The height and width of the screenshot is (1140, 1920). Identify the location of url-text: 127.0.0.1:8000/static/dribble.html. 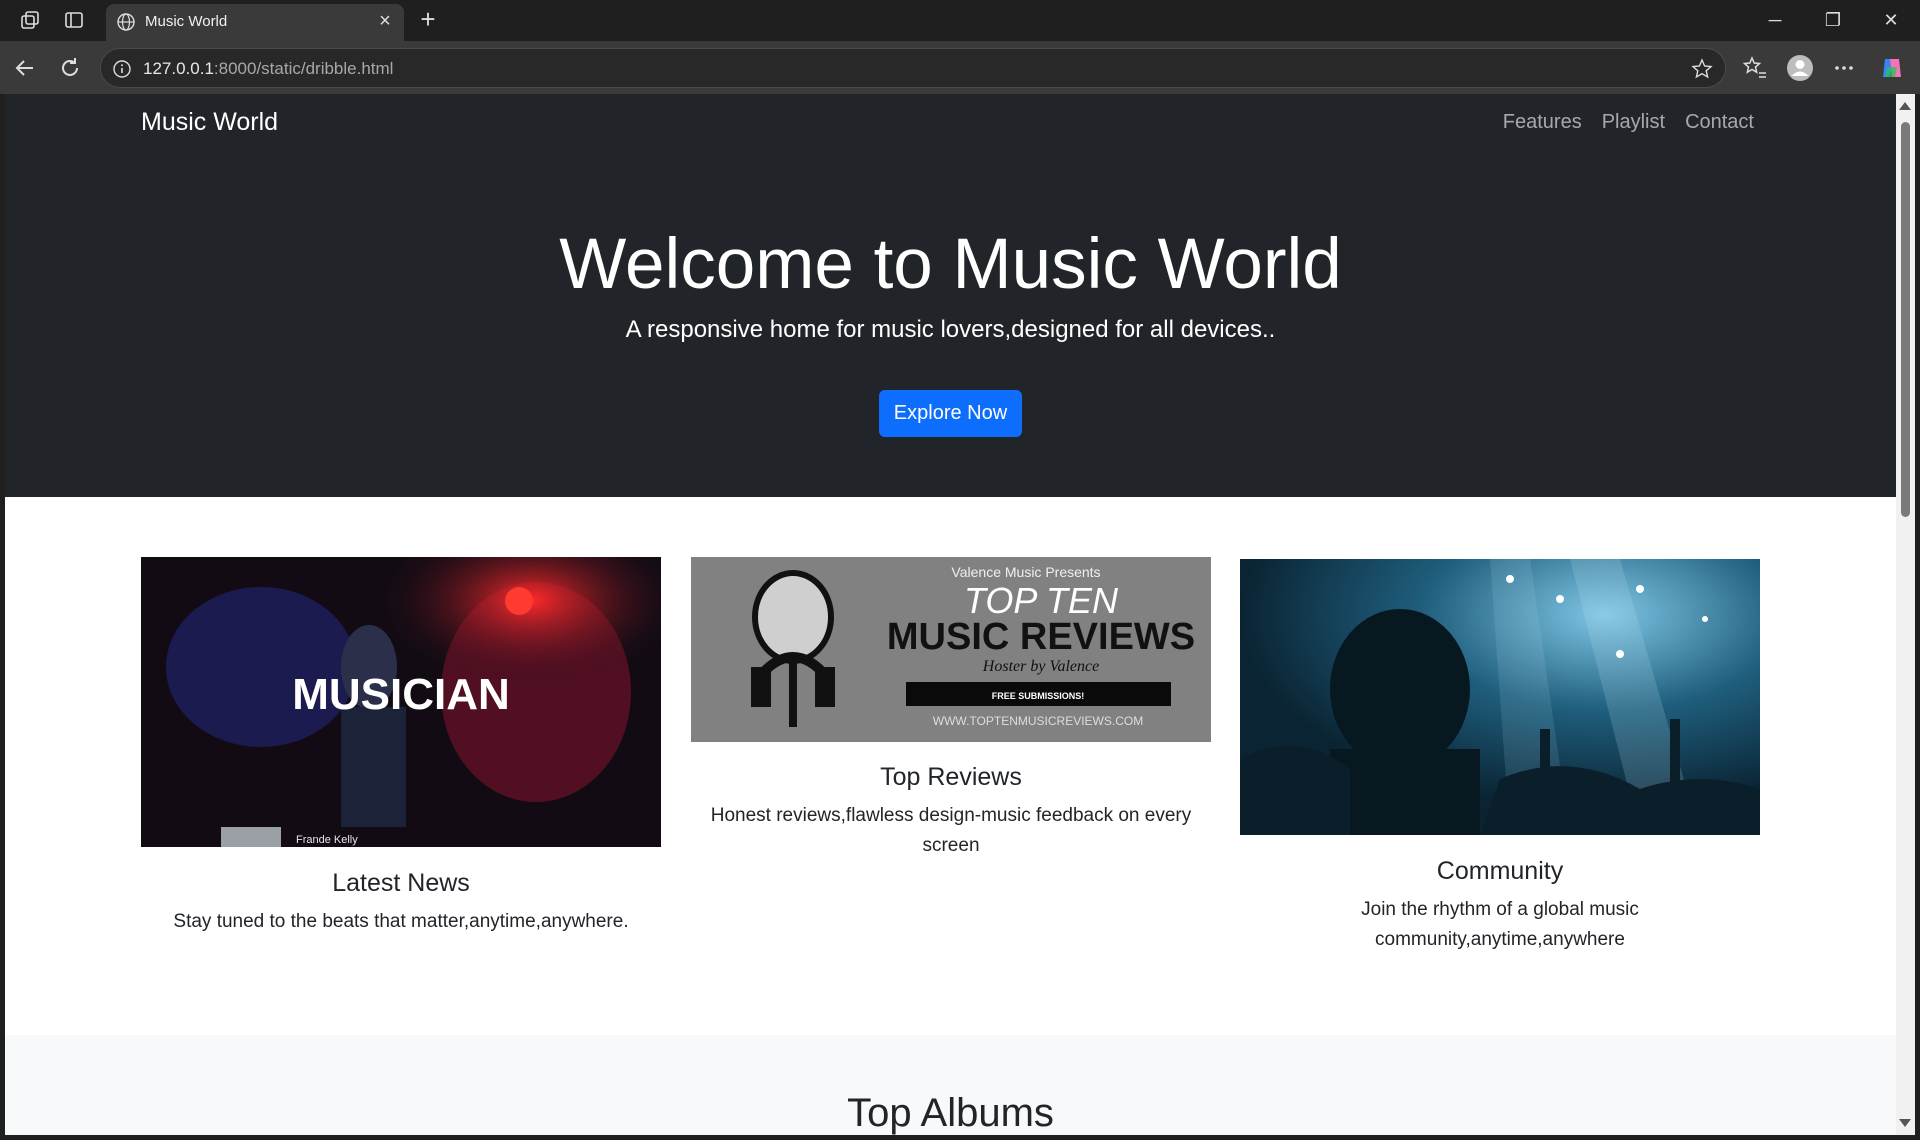
(268, 68).